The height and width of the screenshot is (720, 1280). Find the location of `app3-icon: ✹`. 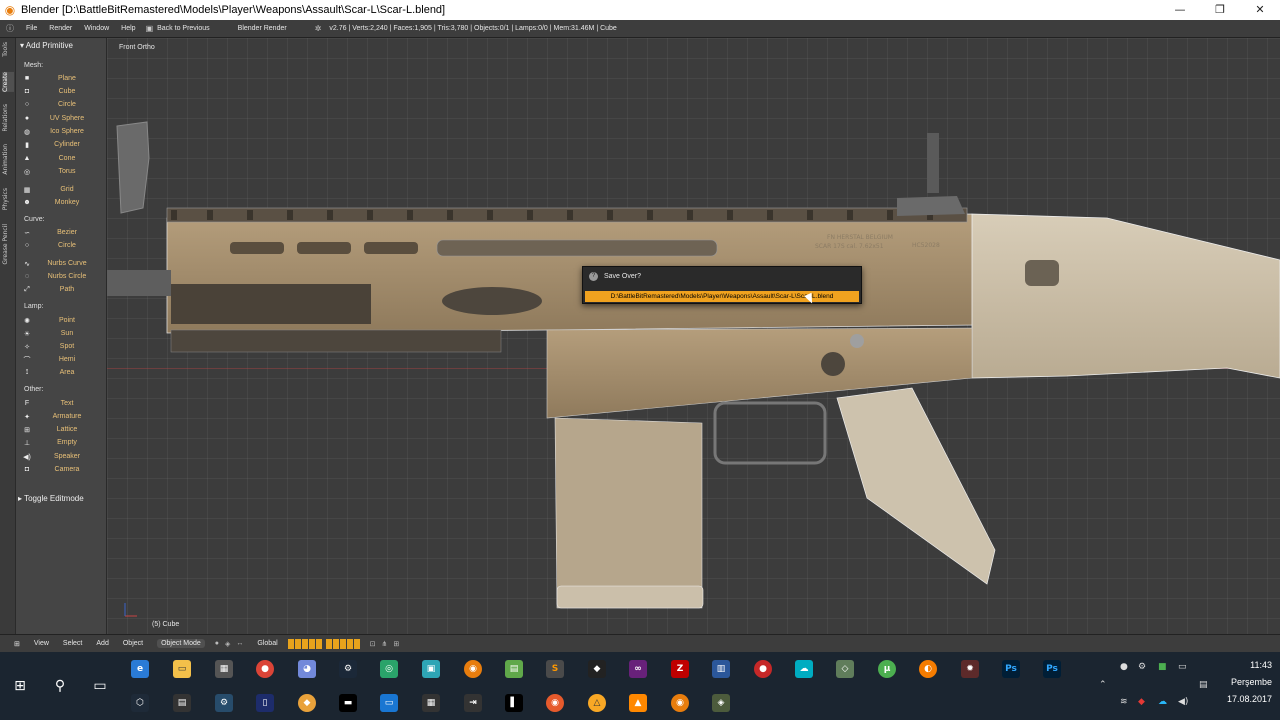

app3-icon: ✹ is located at coordinates (970, 669).